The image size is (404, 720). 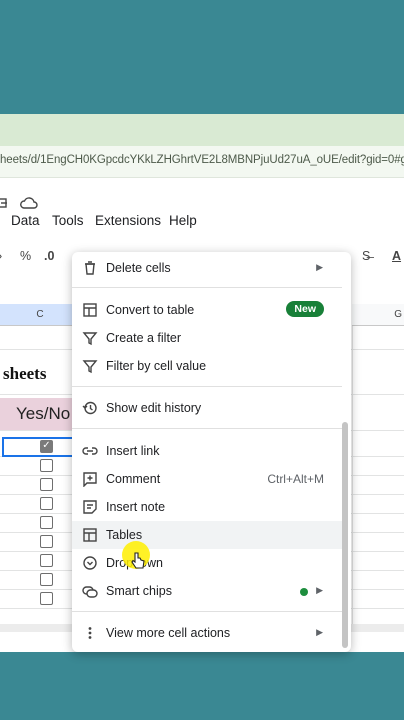 I want to click on status-dot-icon, so click(x=304, y=592).